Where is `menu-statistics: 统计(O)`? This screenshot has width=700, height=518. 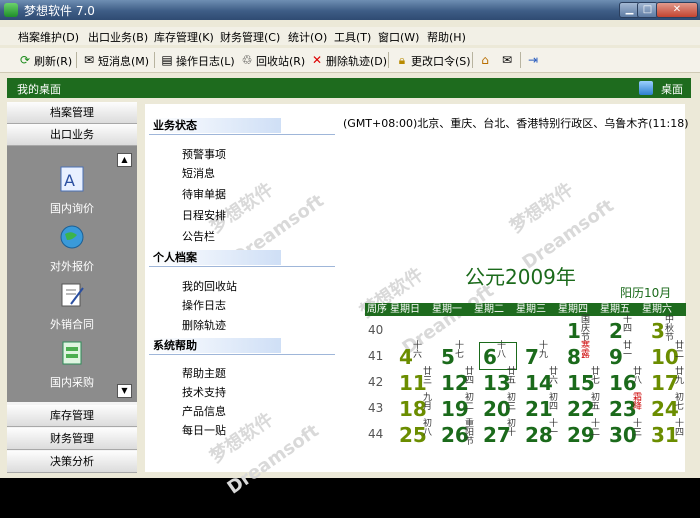 menu-statistics: 统计(O) is located at coordinates (307, 37).